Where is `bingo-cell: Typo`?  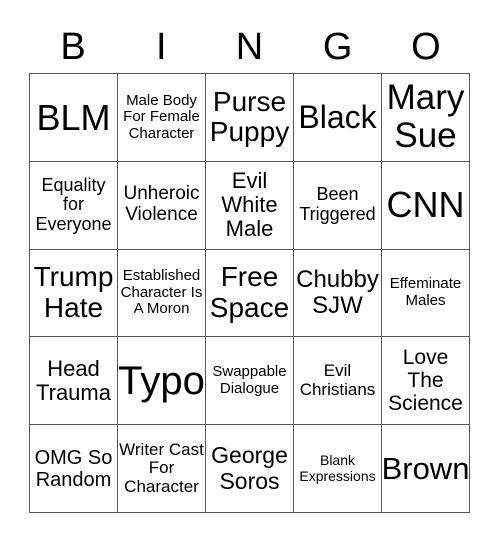 bingo-cell: Typo is located at coordinates (162, 381).